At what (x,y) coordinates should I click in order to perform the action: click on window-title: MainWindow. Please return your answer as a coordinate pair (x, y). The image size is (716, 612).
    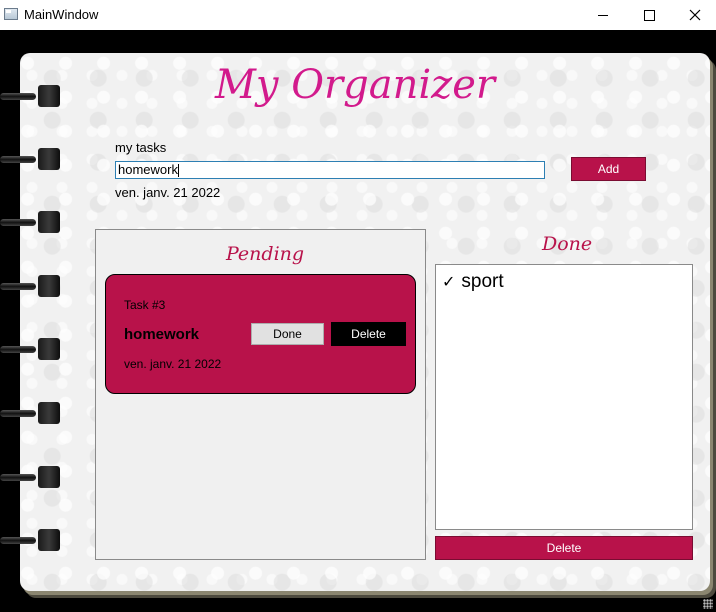
    Looking at the image, I should click on (61, 14).